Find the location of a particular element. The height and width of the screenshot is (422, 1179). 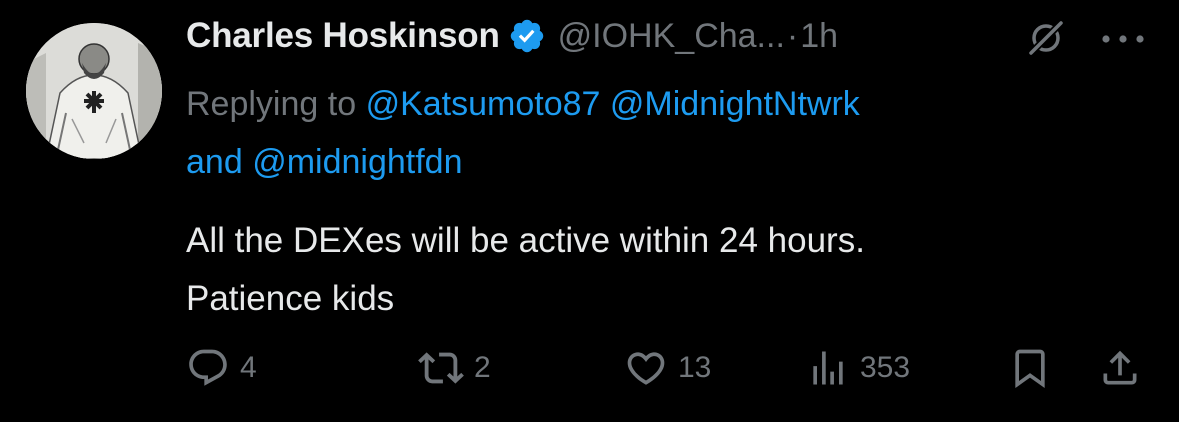

tweet-header: Charles Hoskinson @IOHK_Cha... · 1h is located at coordinates (671, 36).